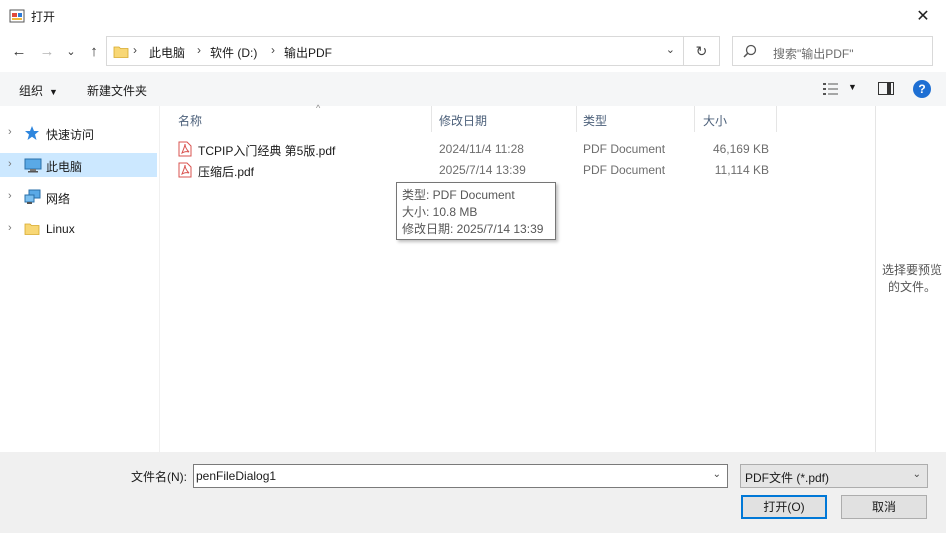 This screenshot has width=946, height=533. I want to click on search-placeholder: 搜索"输出PDF", so click(813, 54).